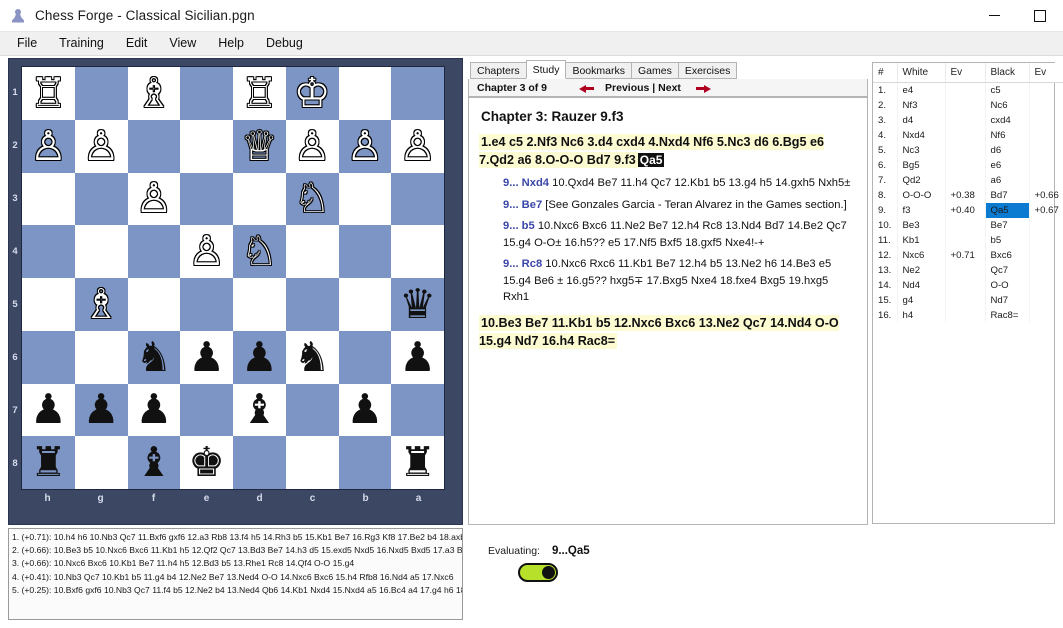  Describe the element at coordinates (522, 205) in the screenshot. I see `variation-move: 9... Be7` at that location.